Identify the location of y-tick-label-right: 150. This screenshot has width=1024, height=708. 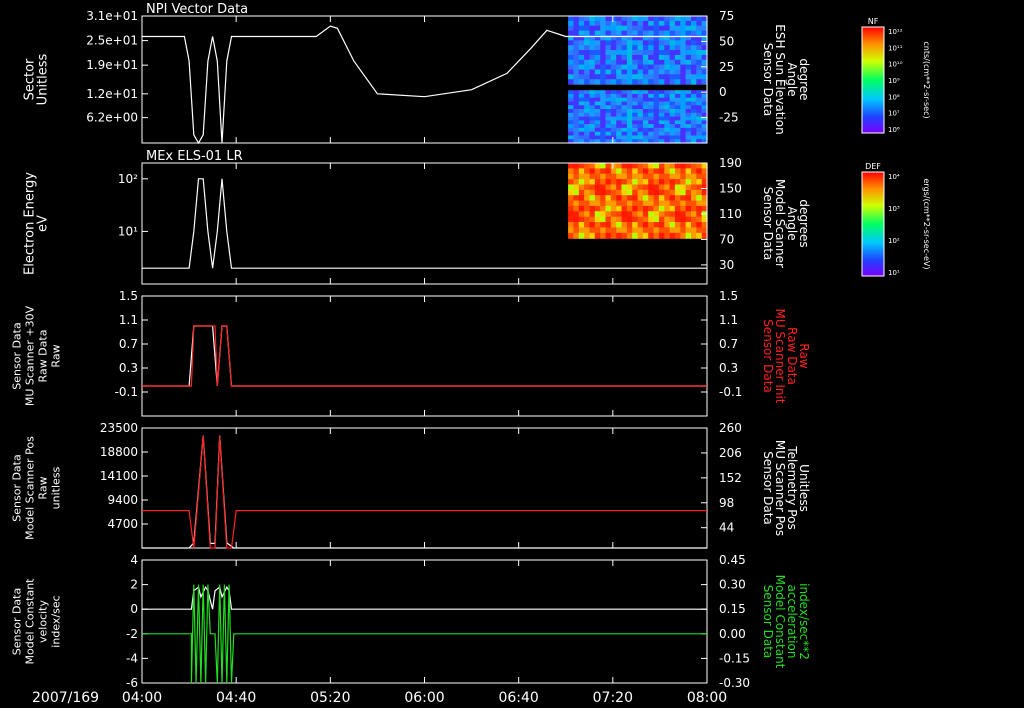
(730, 188).